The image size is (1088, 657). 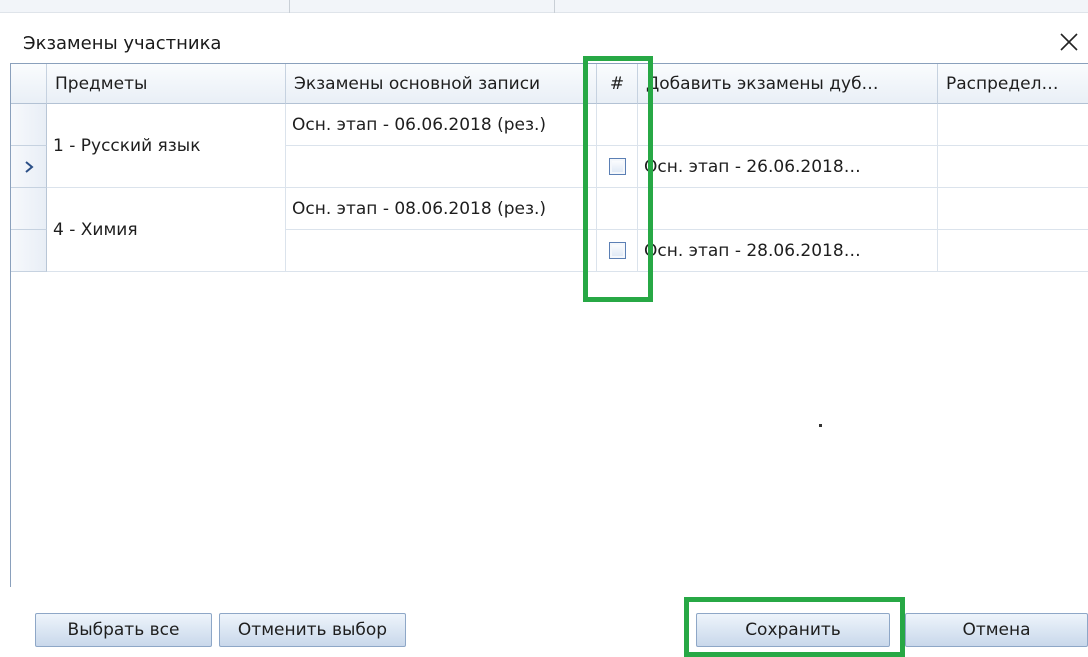 I want to click on main-exam-cell: Осн. этап - 08.06.2018 (рез.), so click(x=441, y=209).